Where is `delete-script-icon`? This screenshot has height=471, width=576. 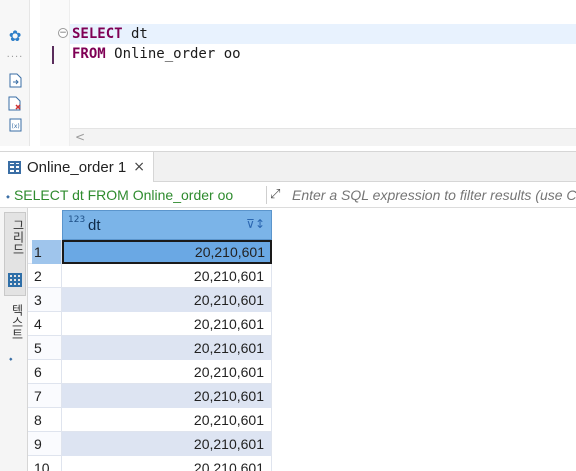 delete-script-icon is located at coordinates (15, 103).